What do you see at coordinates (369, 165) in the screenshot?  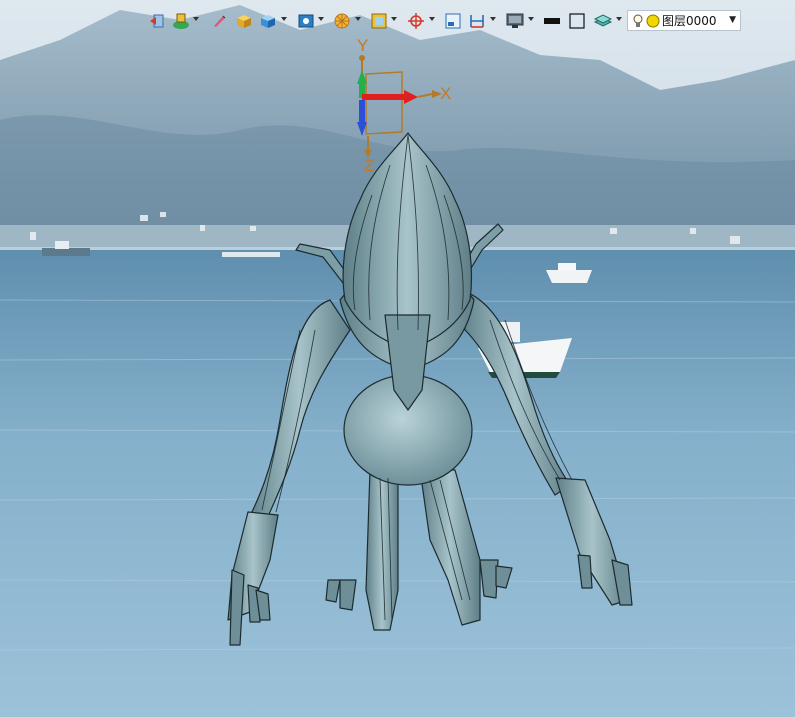 I see `axis-z-label: Z` at bounding box center [369, 165].